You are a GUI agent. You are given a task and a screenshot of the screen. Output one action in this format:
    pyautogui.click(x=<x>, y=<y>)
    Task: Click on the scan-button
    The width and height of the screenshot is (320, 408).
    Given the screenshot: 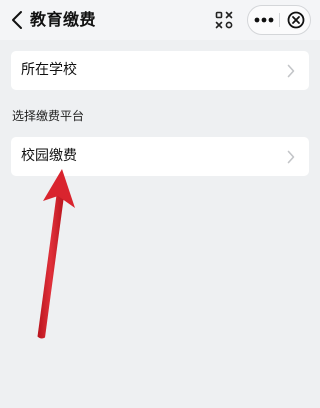 What is the action you would take?
    pyautogui.click(x=224, y=20)
    